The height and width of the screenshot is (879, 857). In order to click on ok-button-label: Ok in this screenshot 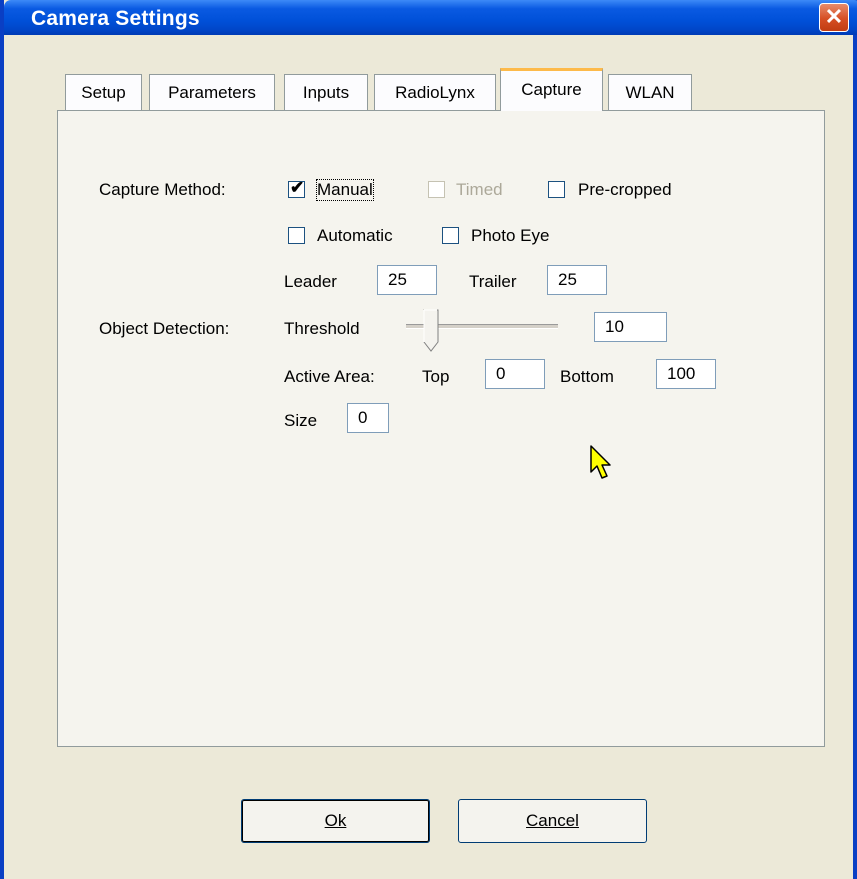, I will do `click(335, 820)`.